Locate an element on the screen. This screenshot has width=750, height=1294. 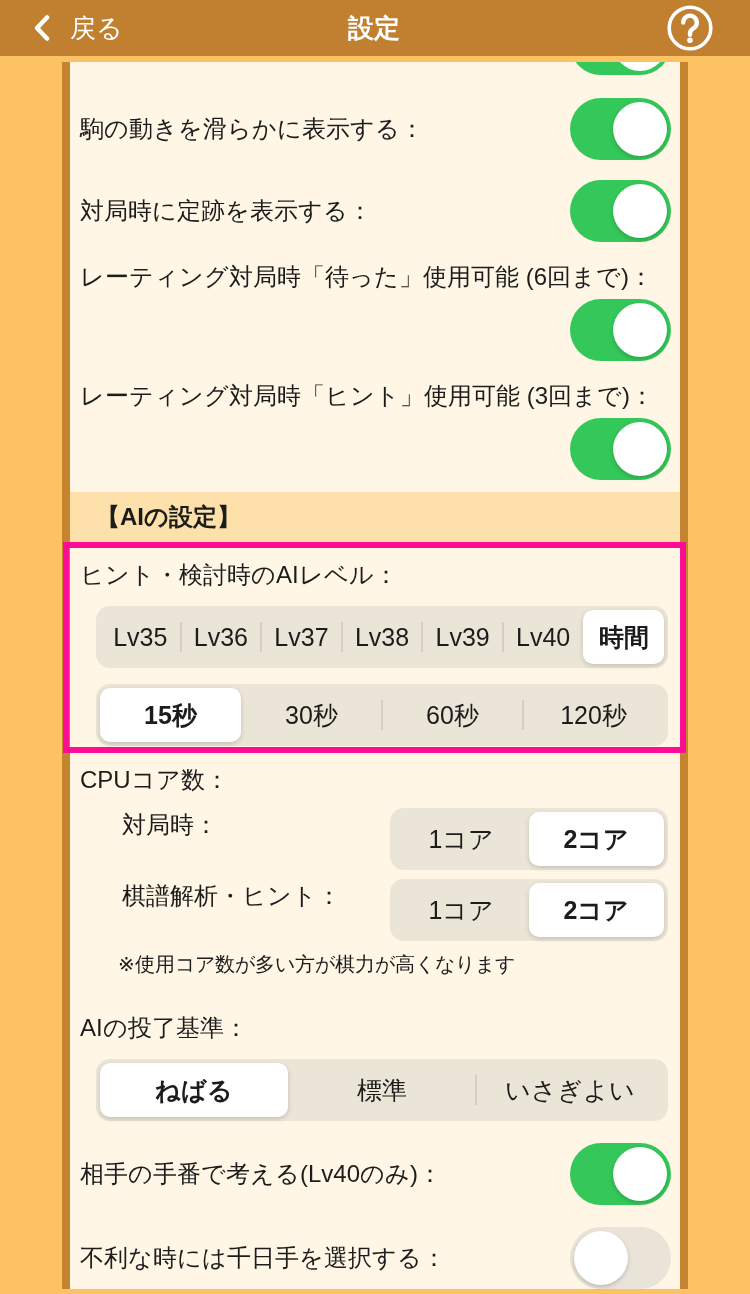
setting-label: 対局時に定跡を表示する： is located at coordinates (226, 211).